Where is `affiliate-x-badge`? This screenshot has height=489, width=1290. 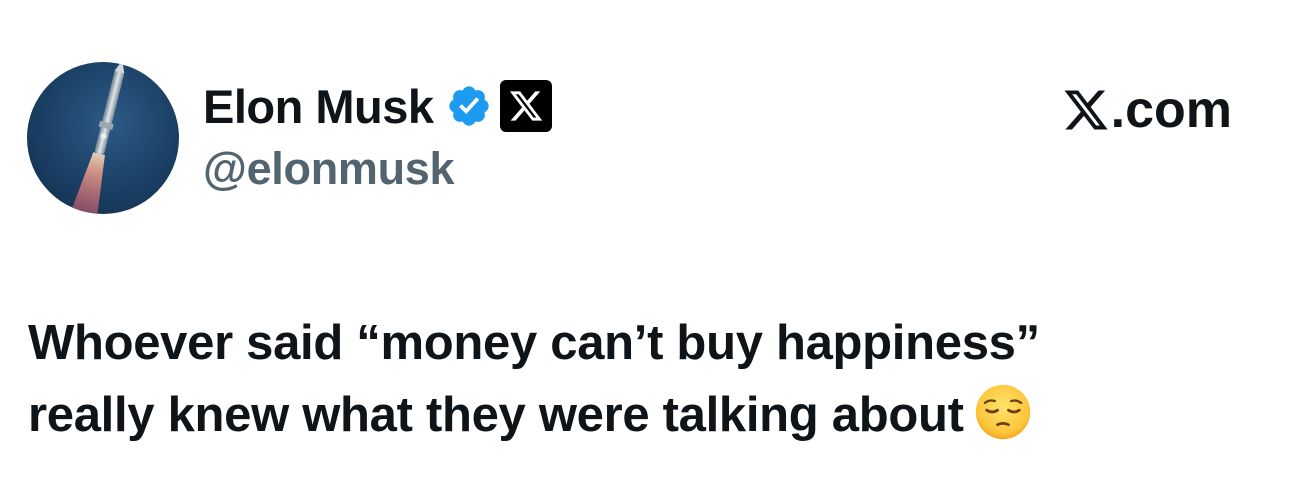 affiliate-x-badge is located at coordinates (525, 106).